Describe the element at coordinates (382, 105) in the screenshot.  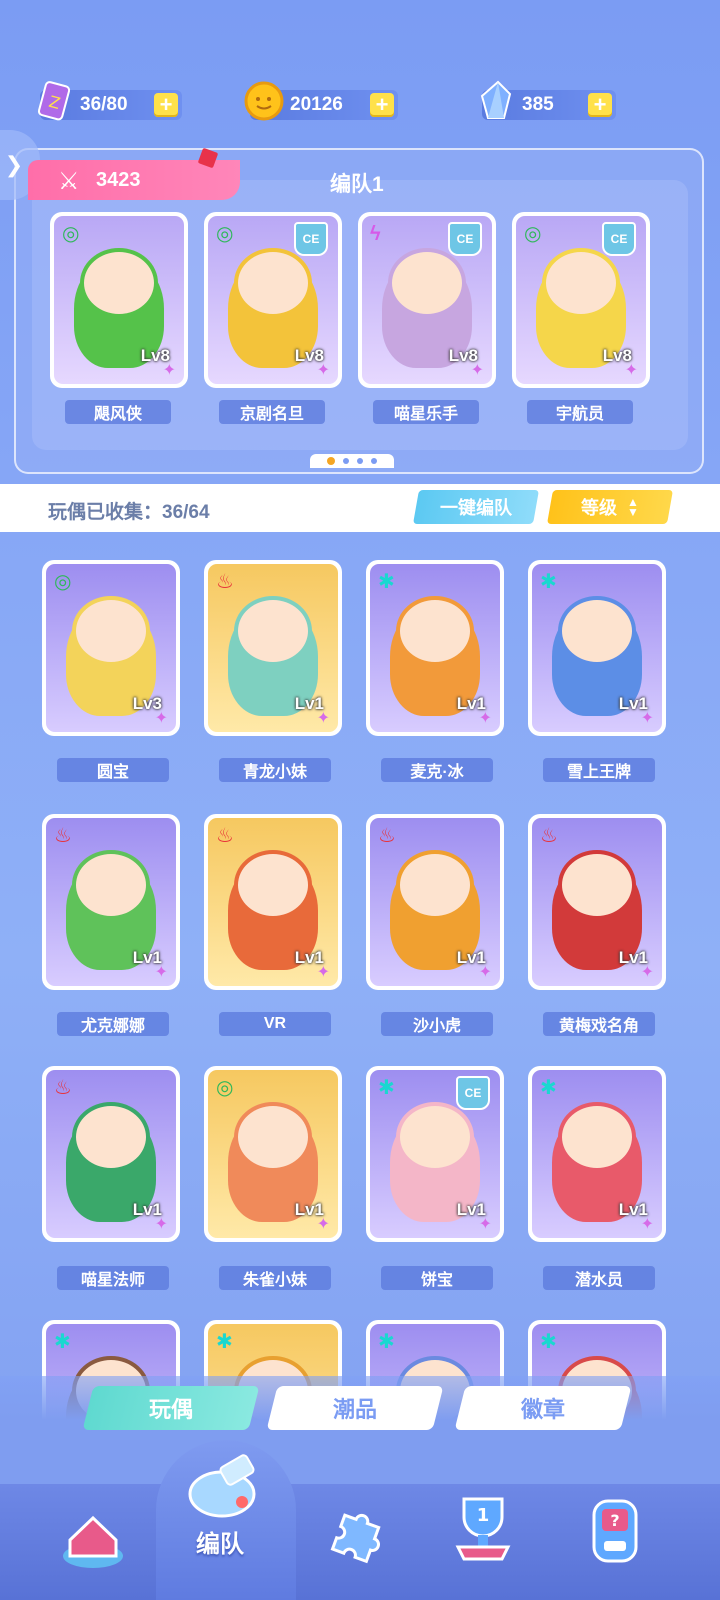
I see `add-coins-button: +` at that location.